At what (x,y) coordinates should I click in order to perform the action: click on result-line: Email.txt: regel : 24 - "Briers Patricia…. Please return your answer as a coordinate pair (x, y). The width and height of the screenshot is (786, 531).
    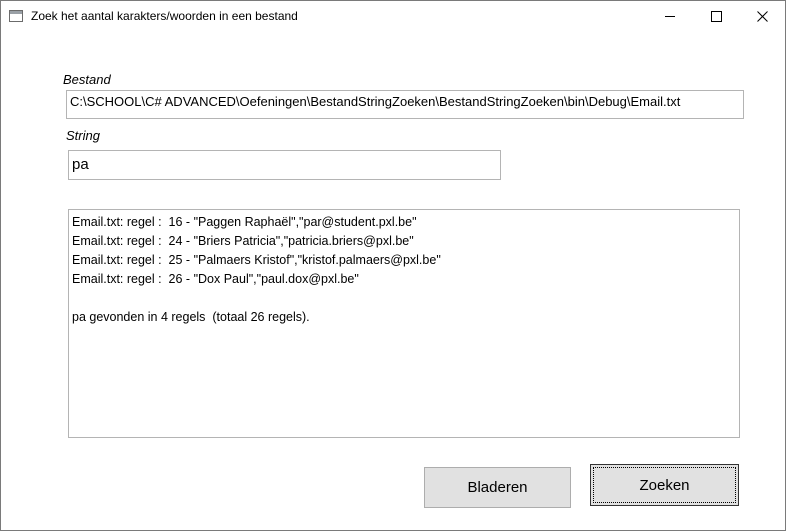
    Looking at the image, I should click on (243, 241).